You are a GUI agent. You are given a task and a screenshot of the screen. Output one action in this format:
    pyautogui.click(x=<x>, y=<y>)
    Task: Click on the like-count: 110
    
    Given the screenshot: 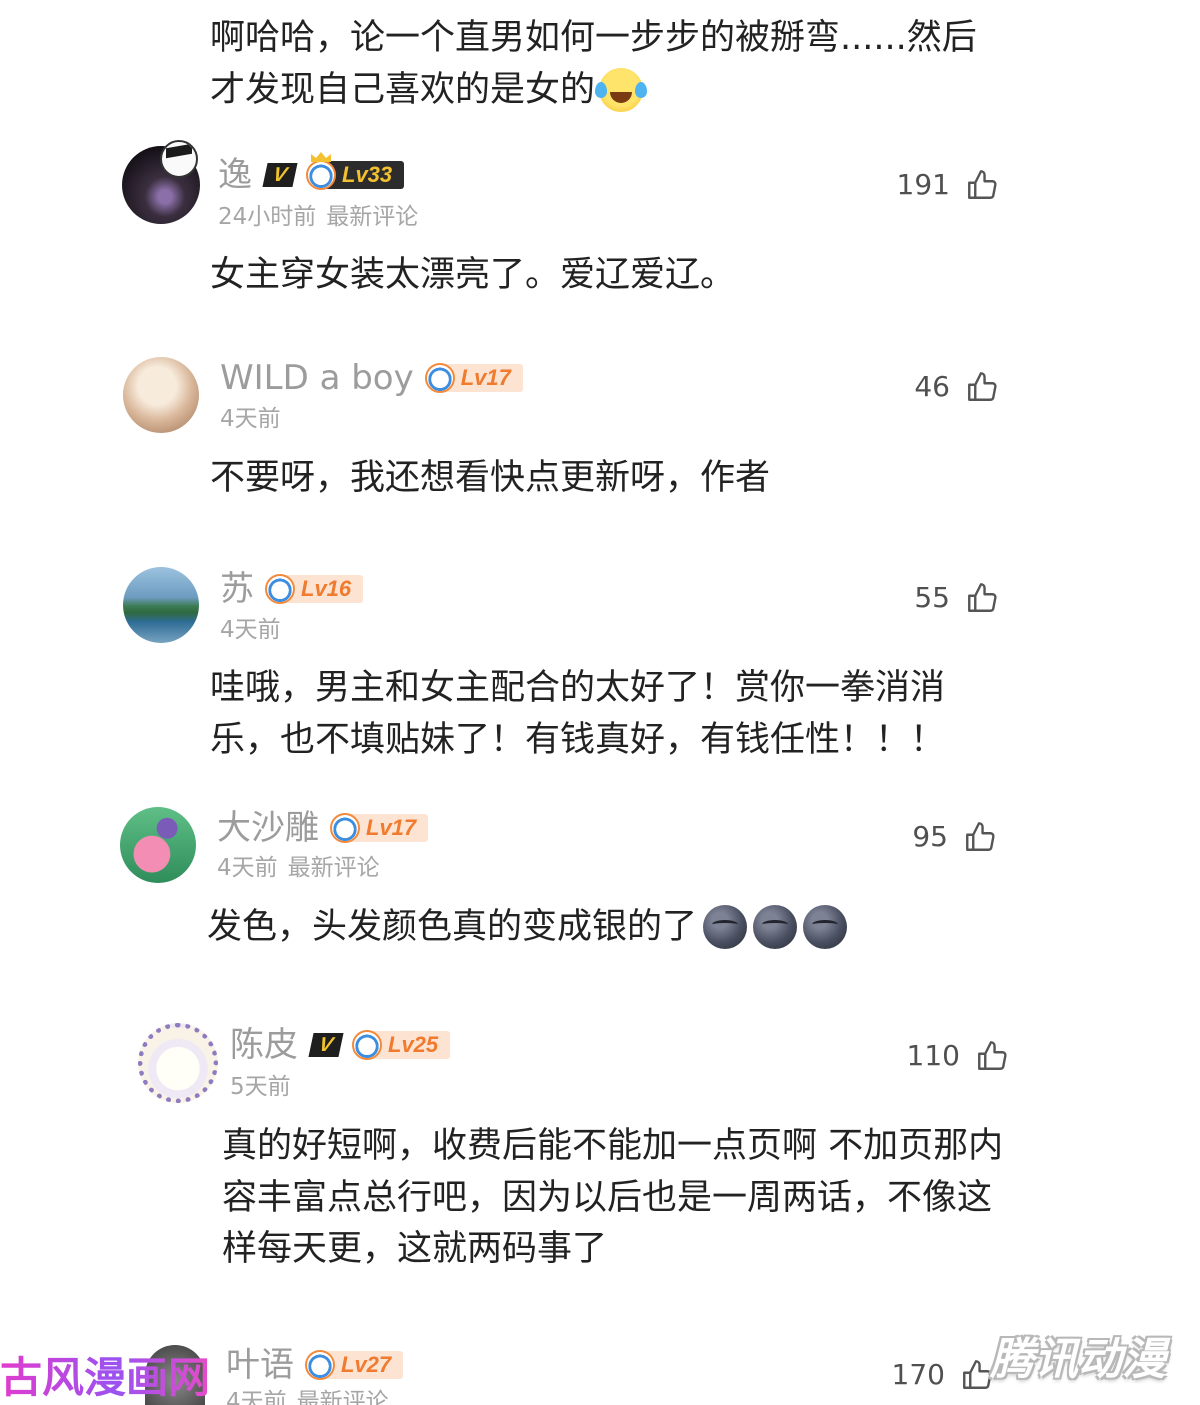 What is the action you would take?
    pyautogui.click(x=933, y=1055)
    